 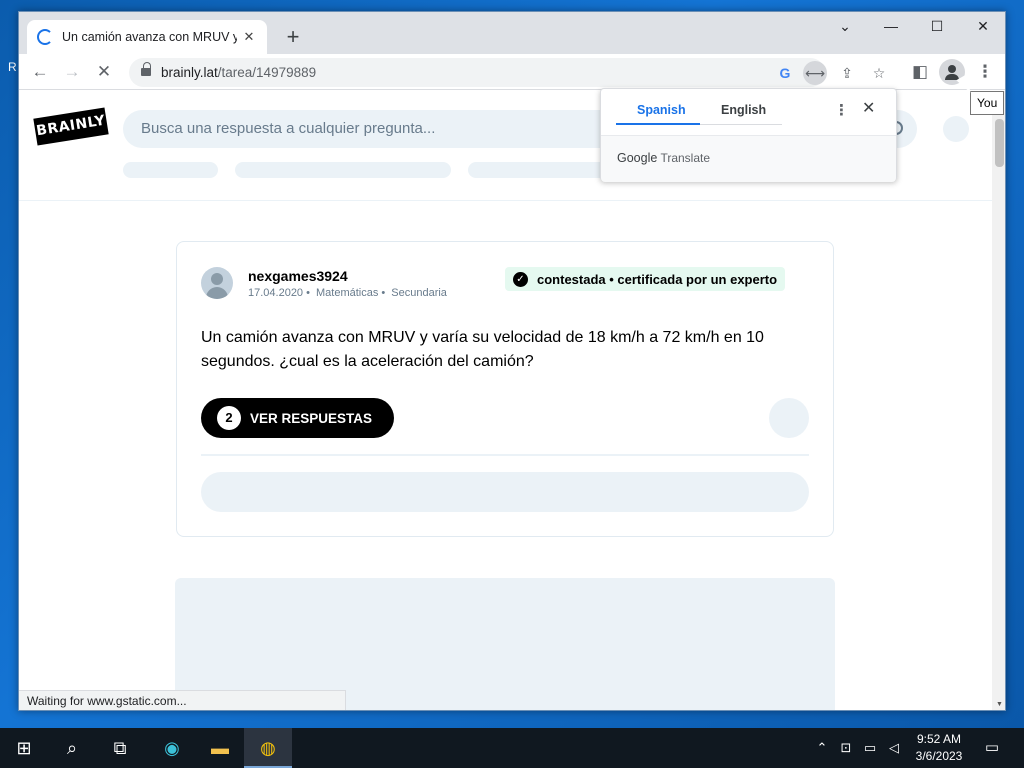 I want to click on close-icon: ✕, so click(x=868, y=108).